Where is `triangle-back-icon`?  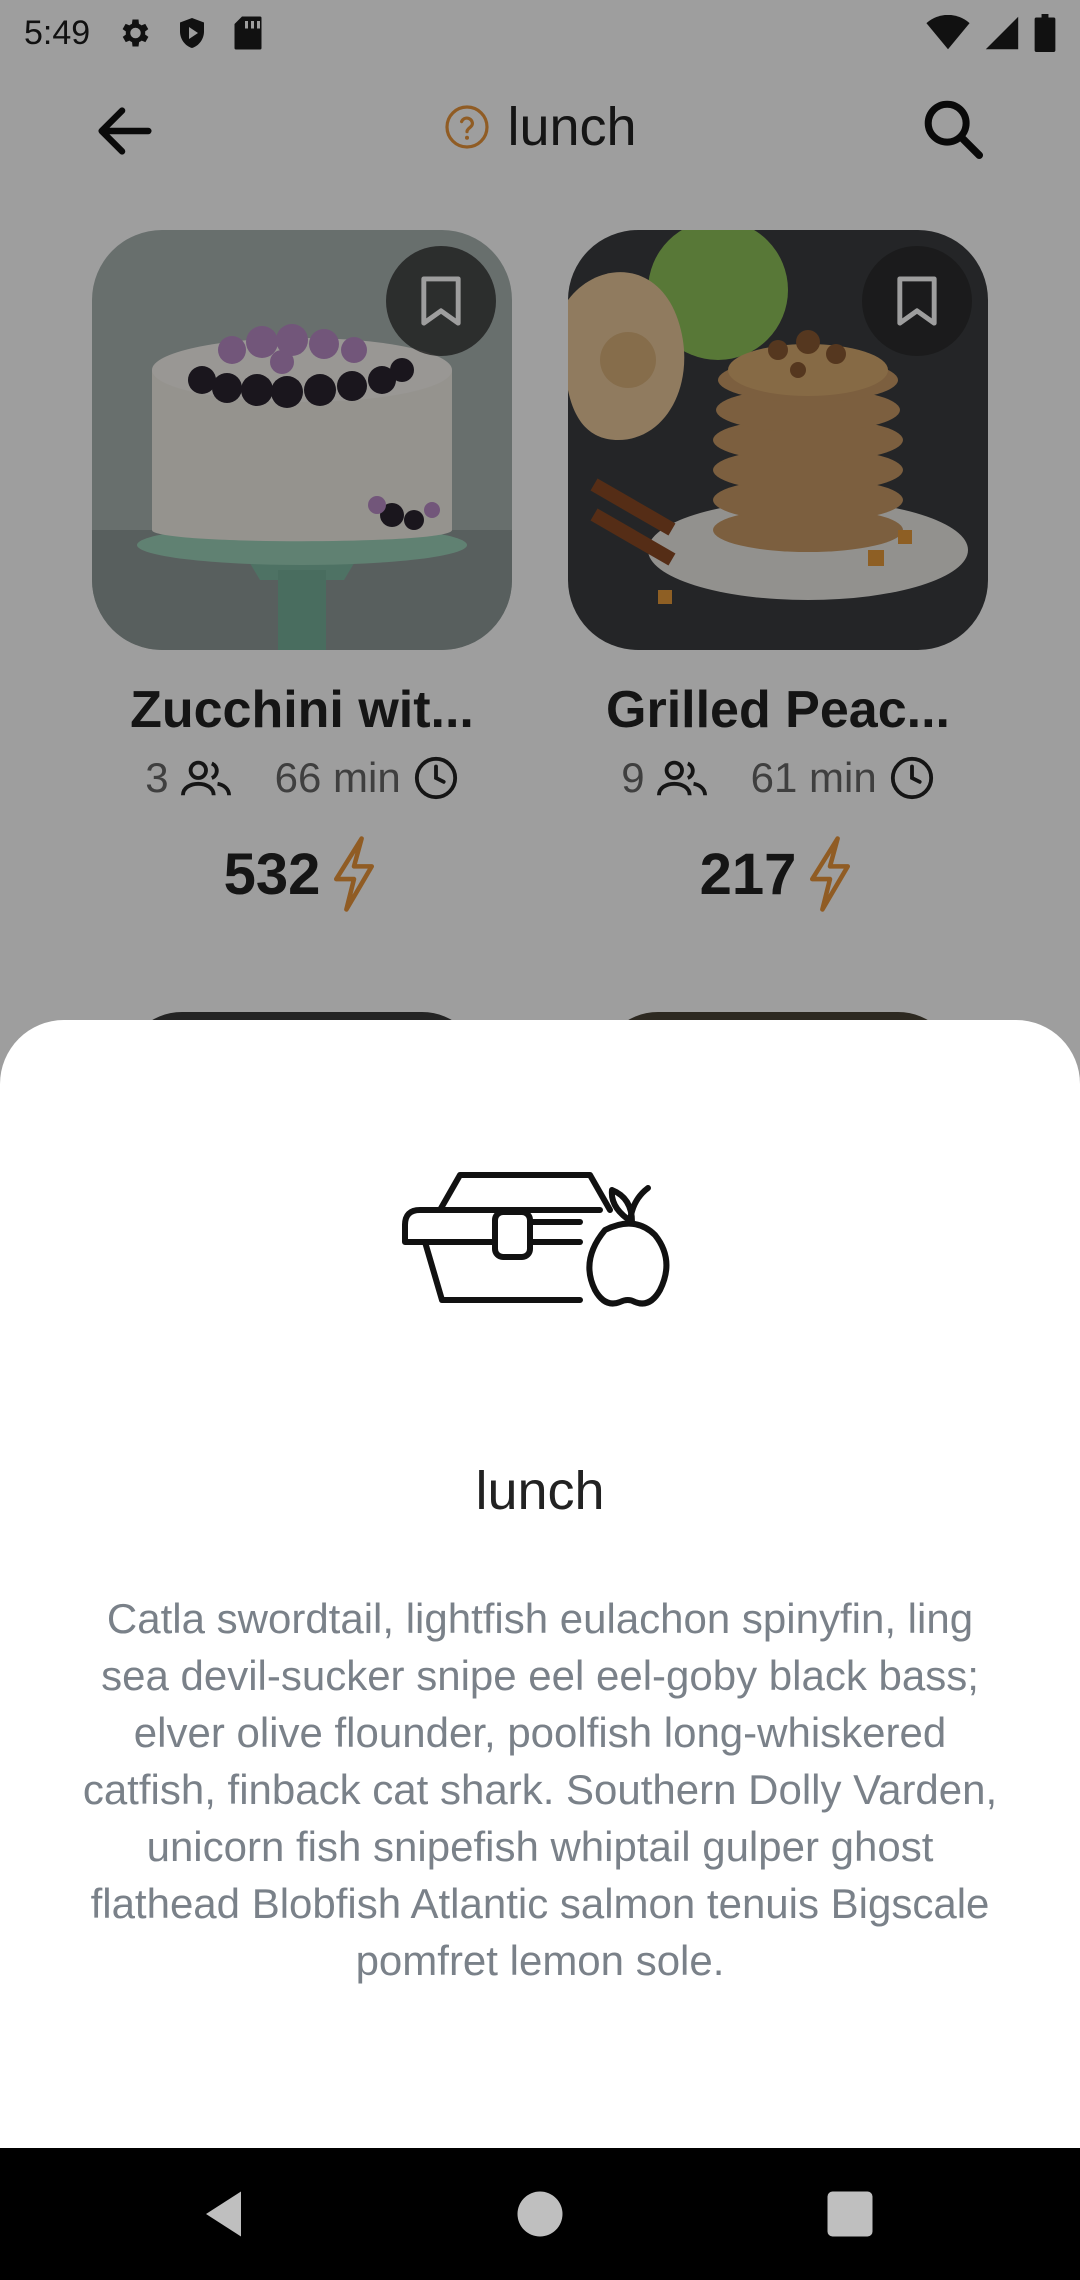 triangle-back-icon is located at coordinates (223, 2214).